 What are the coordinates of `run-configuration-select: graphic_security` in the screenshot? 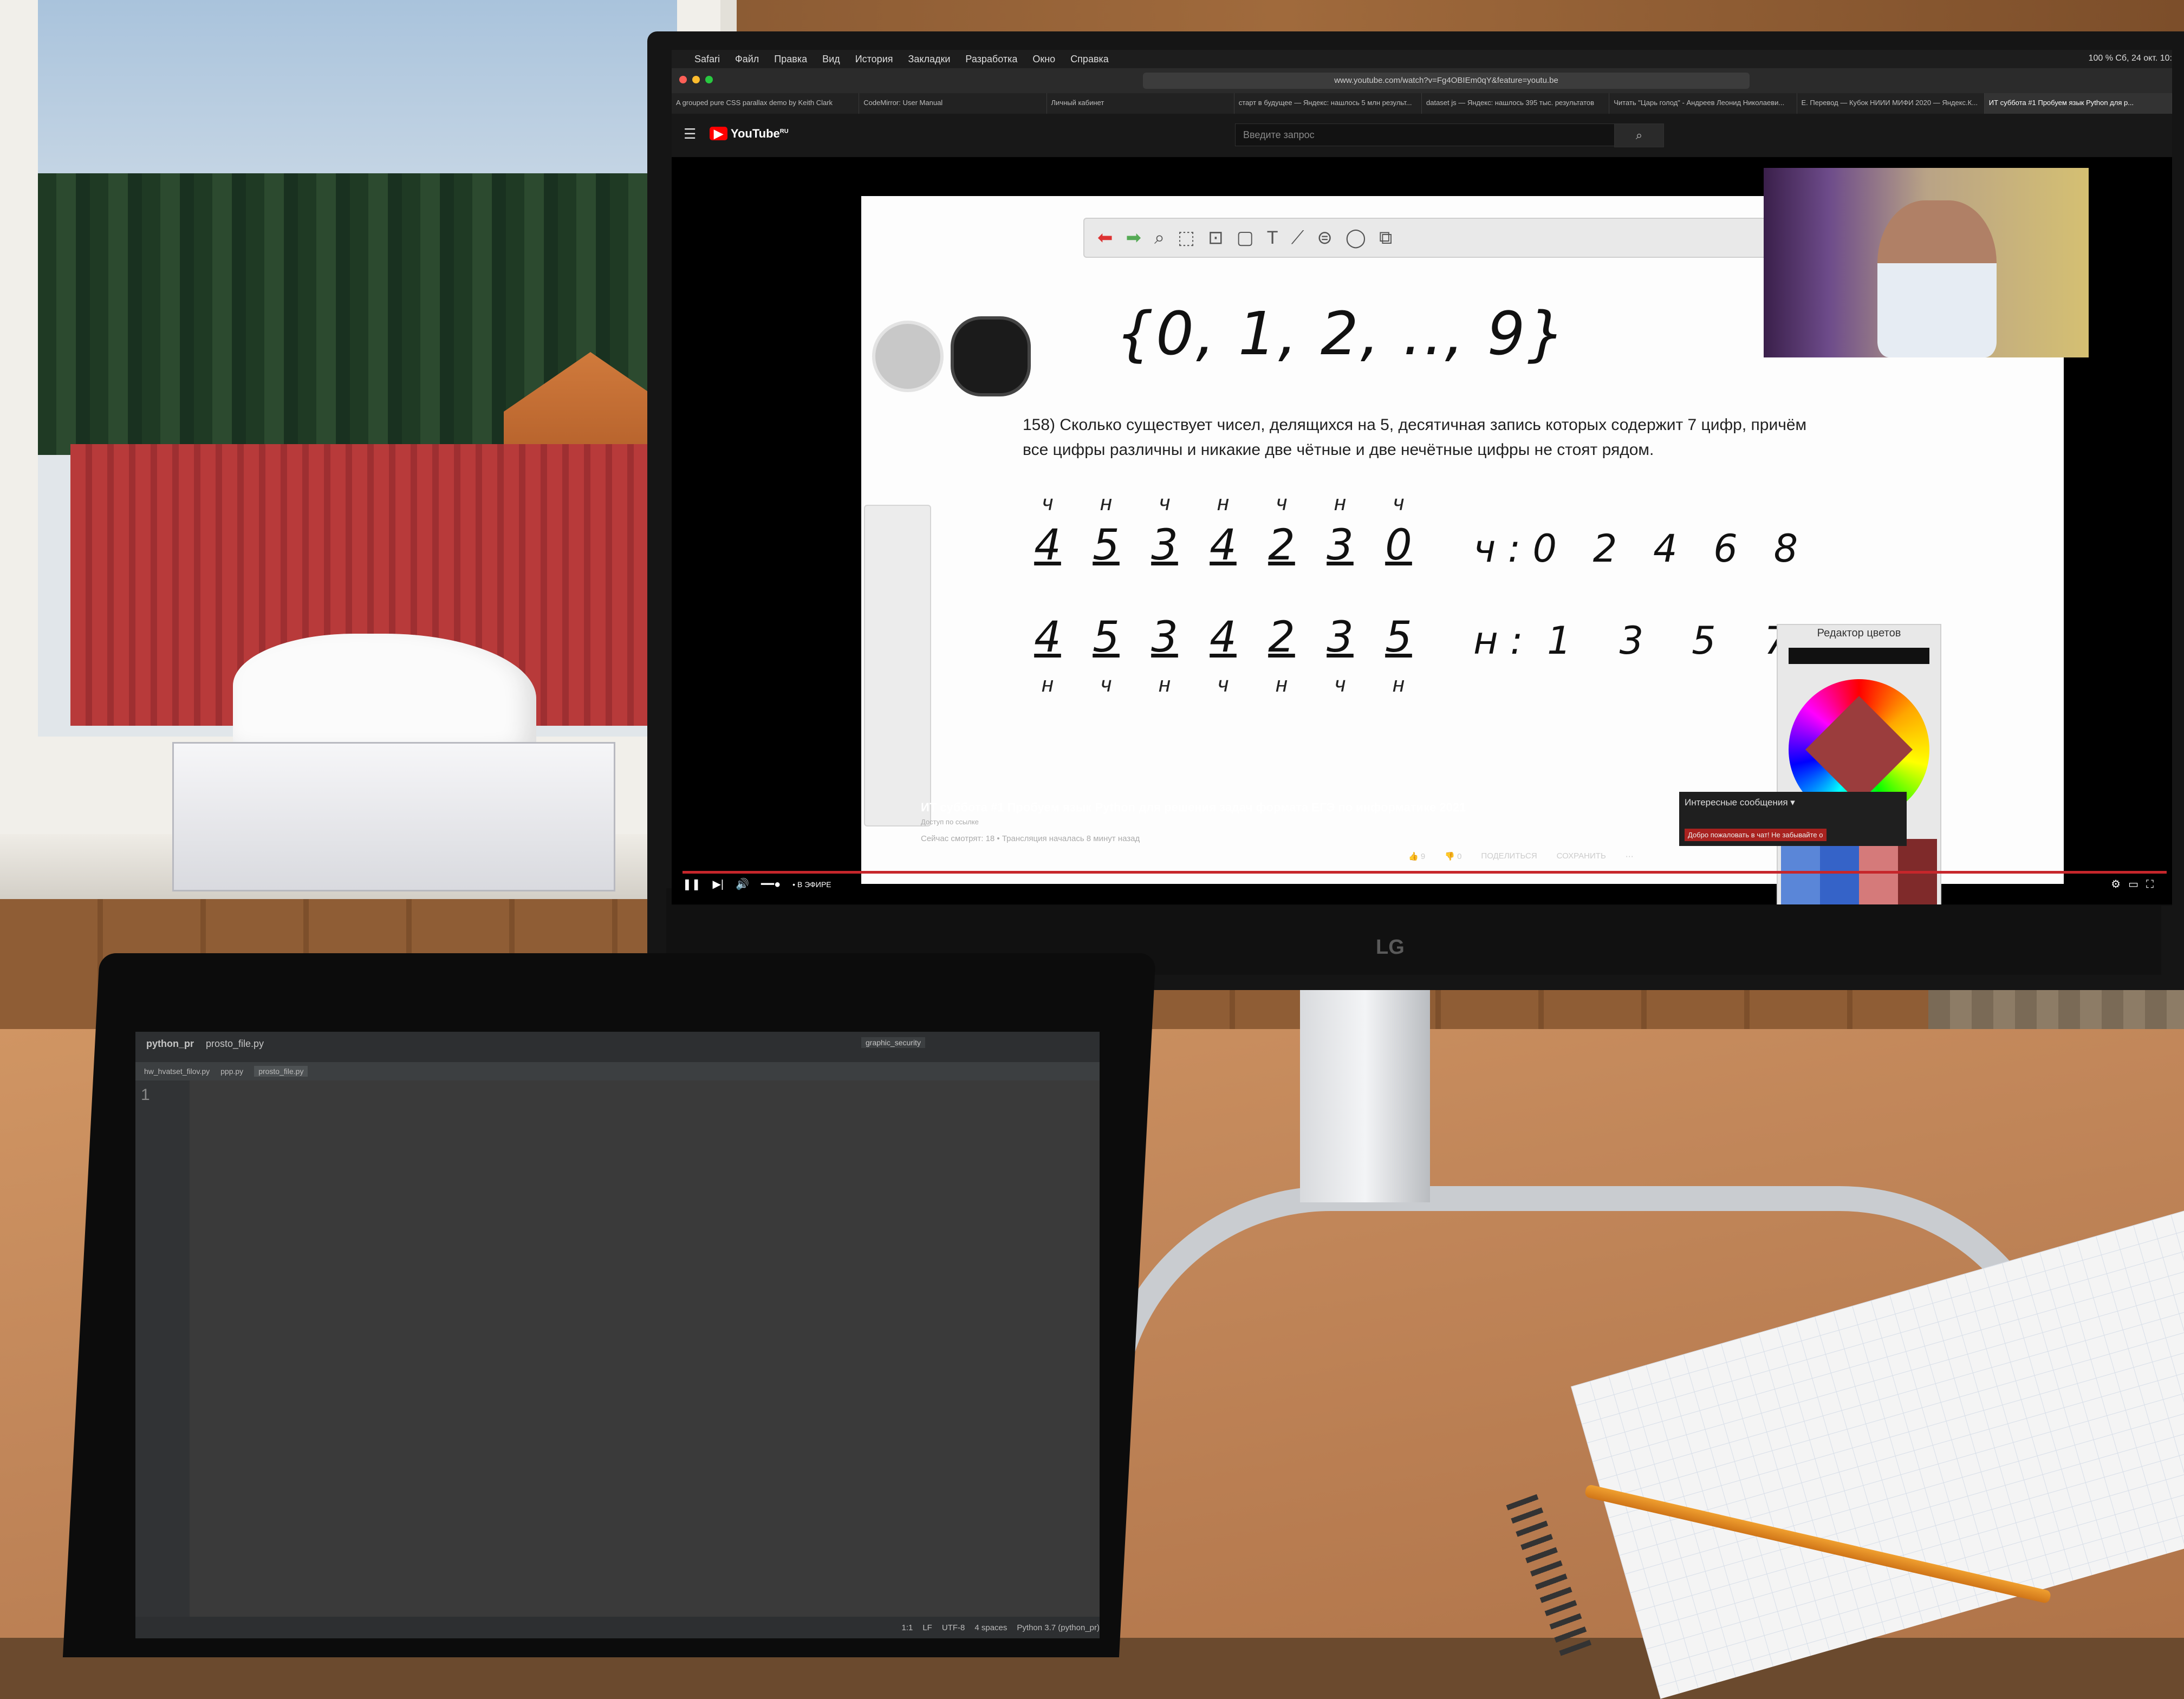 It's located at (893, 1042).